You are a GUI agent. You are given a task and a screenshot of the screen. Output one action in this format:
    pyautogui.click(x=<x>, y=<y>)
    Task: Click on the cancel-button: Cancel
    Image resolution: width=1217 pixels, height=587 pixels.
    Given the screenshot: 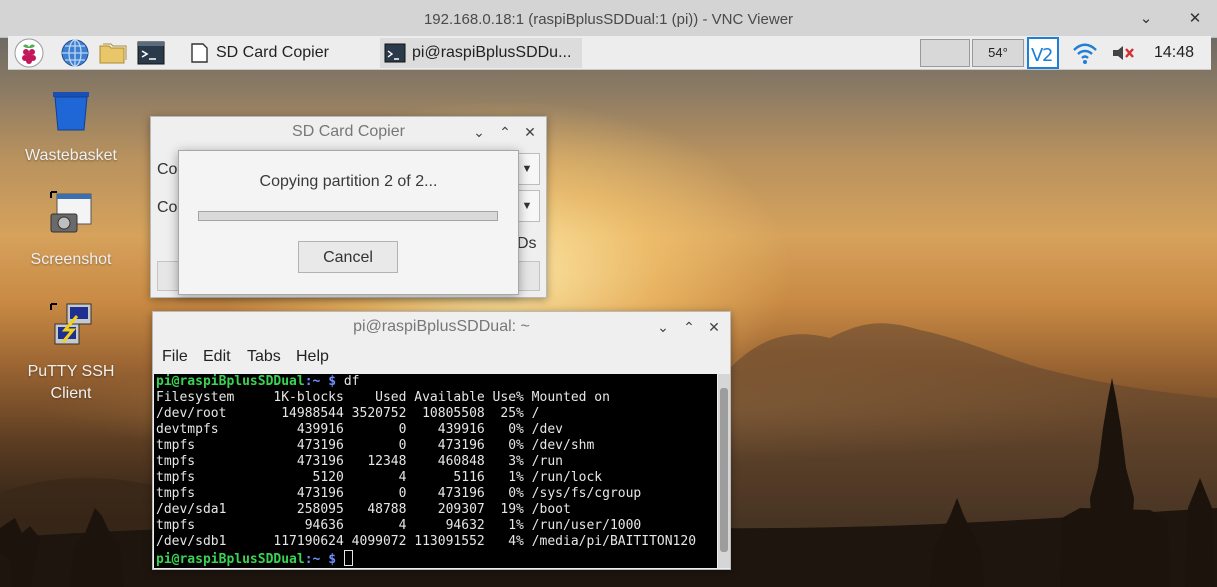 What is the action you would take?
    pyautogui.click(x=348, y=257)
    